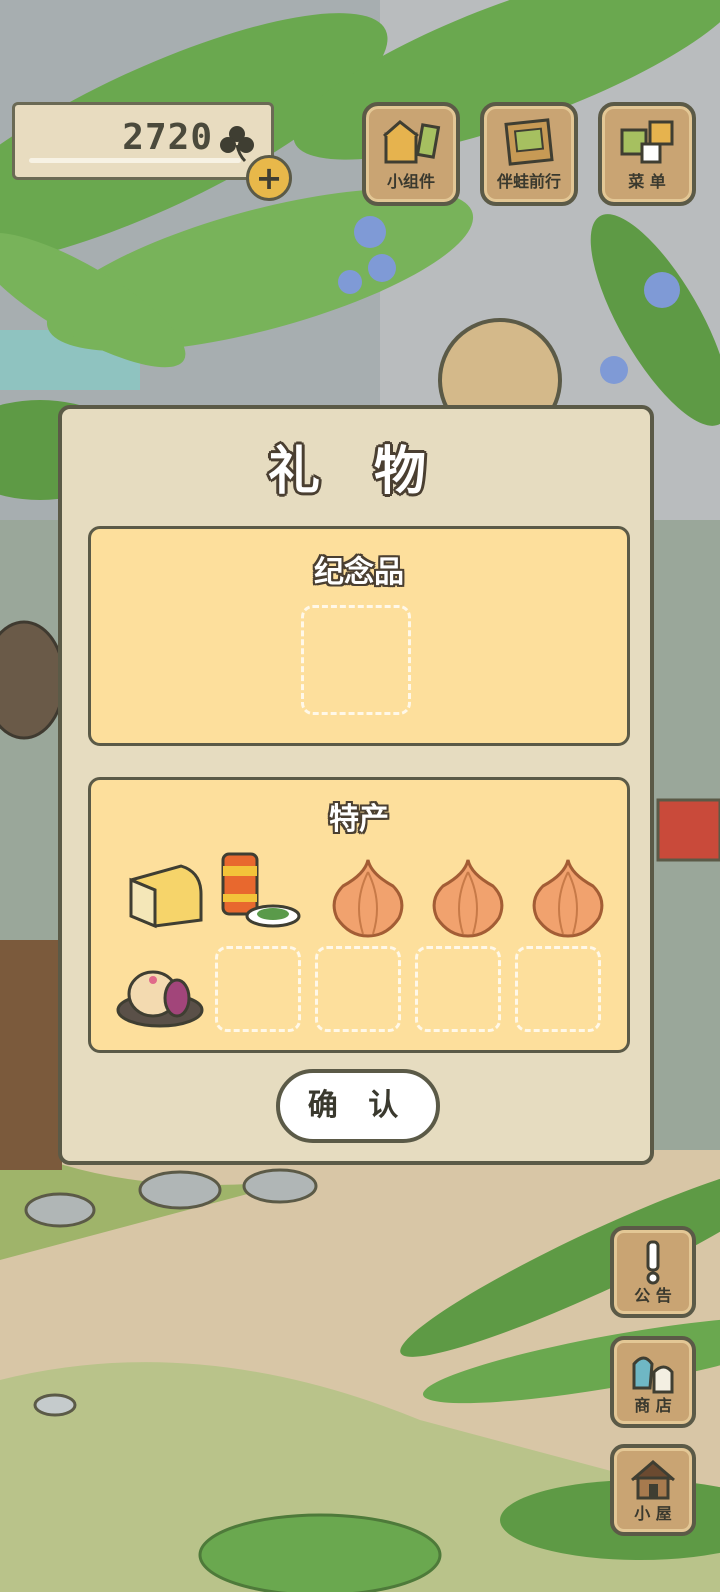 The image size is (720, 1592). What do you see at coordinates (356, 660) in the screenshot?
I see `souvenir-slot-empty` at bounding box center [356, 660].